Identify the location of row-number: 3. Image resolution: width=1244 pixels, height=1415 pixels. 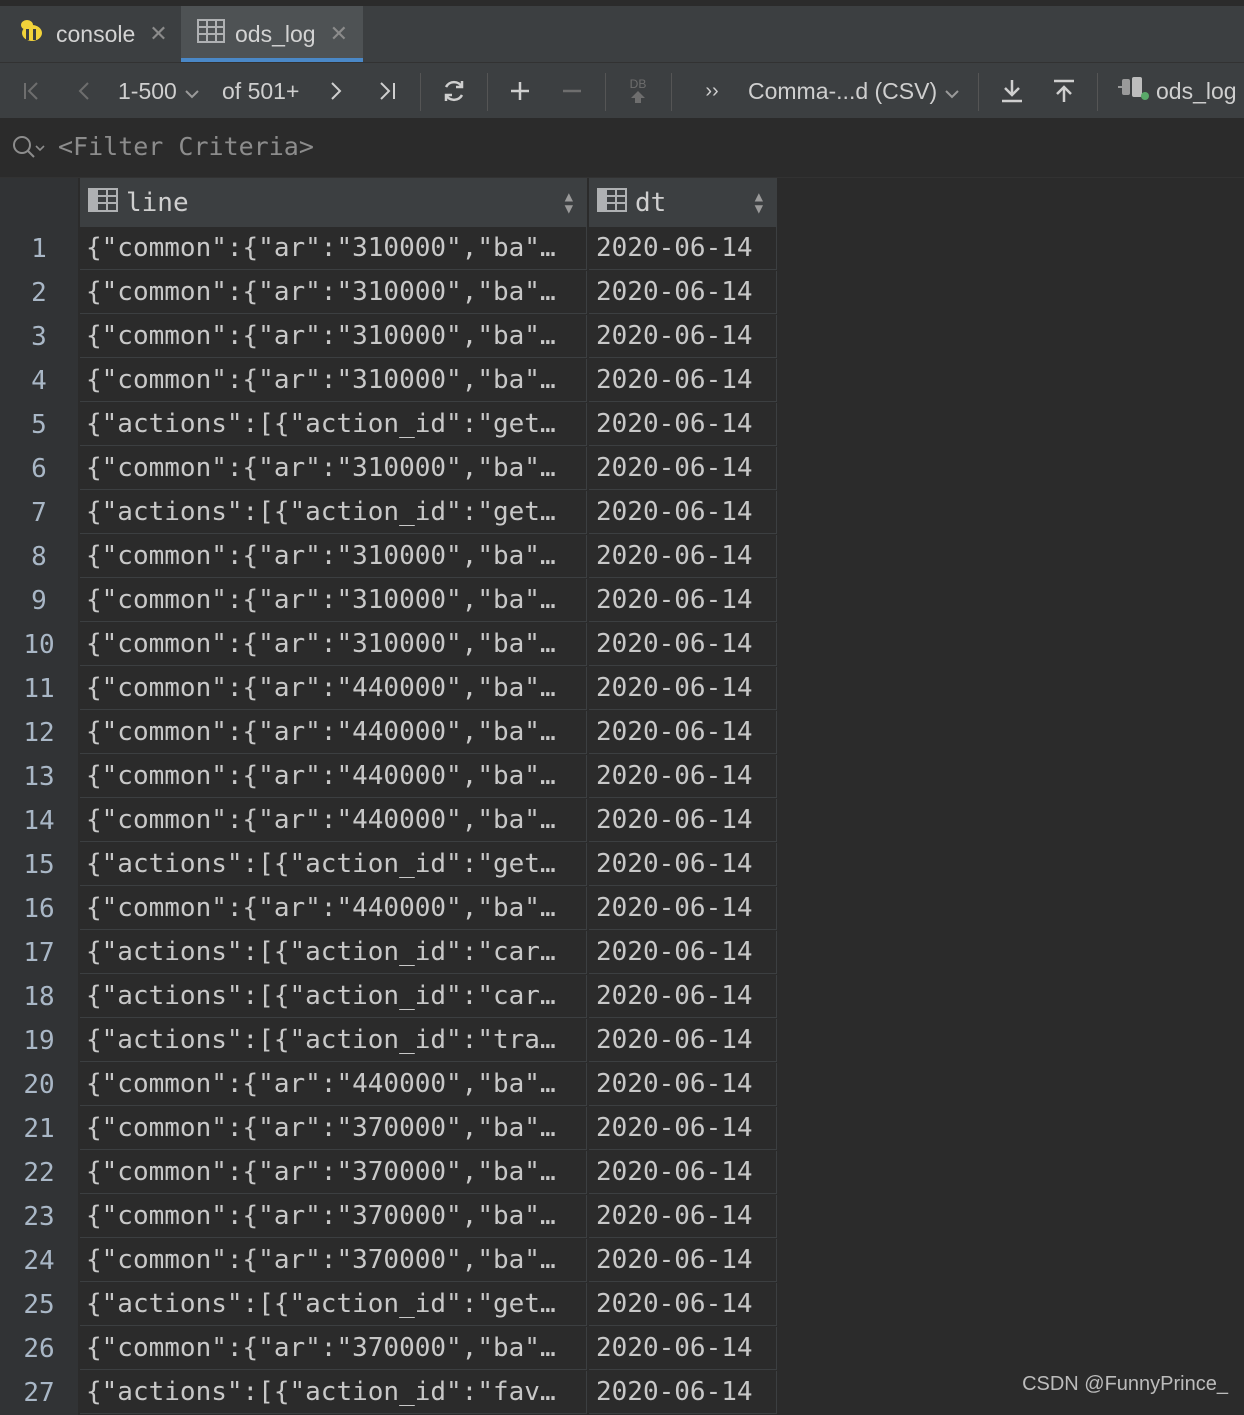
(39, 337).